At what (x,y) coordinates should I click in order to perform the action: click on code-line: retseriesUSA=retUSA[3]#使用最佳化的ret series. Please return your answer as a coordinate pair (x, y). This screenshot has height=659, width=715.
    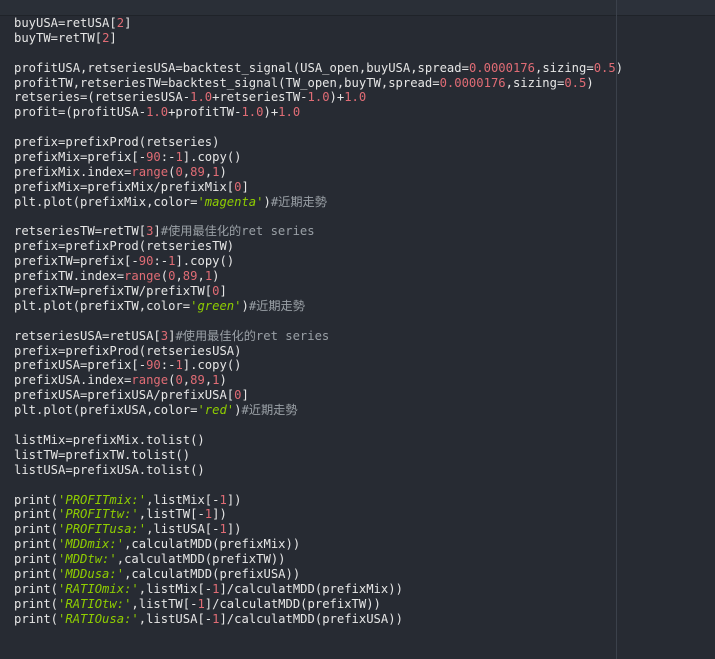
    Looking at the image, I should click on (318, 336).